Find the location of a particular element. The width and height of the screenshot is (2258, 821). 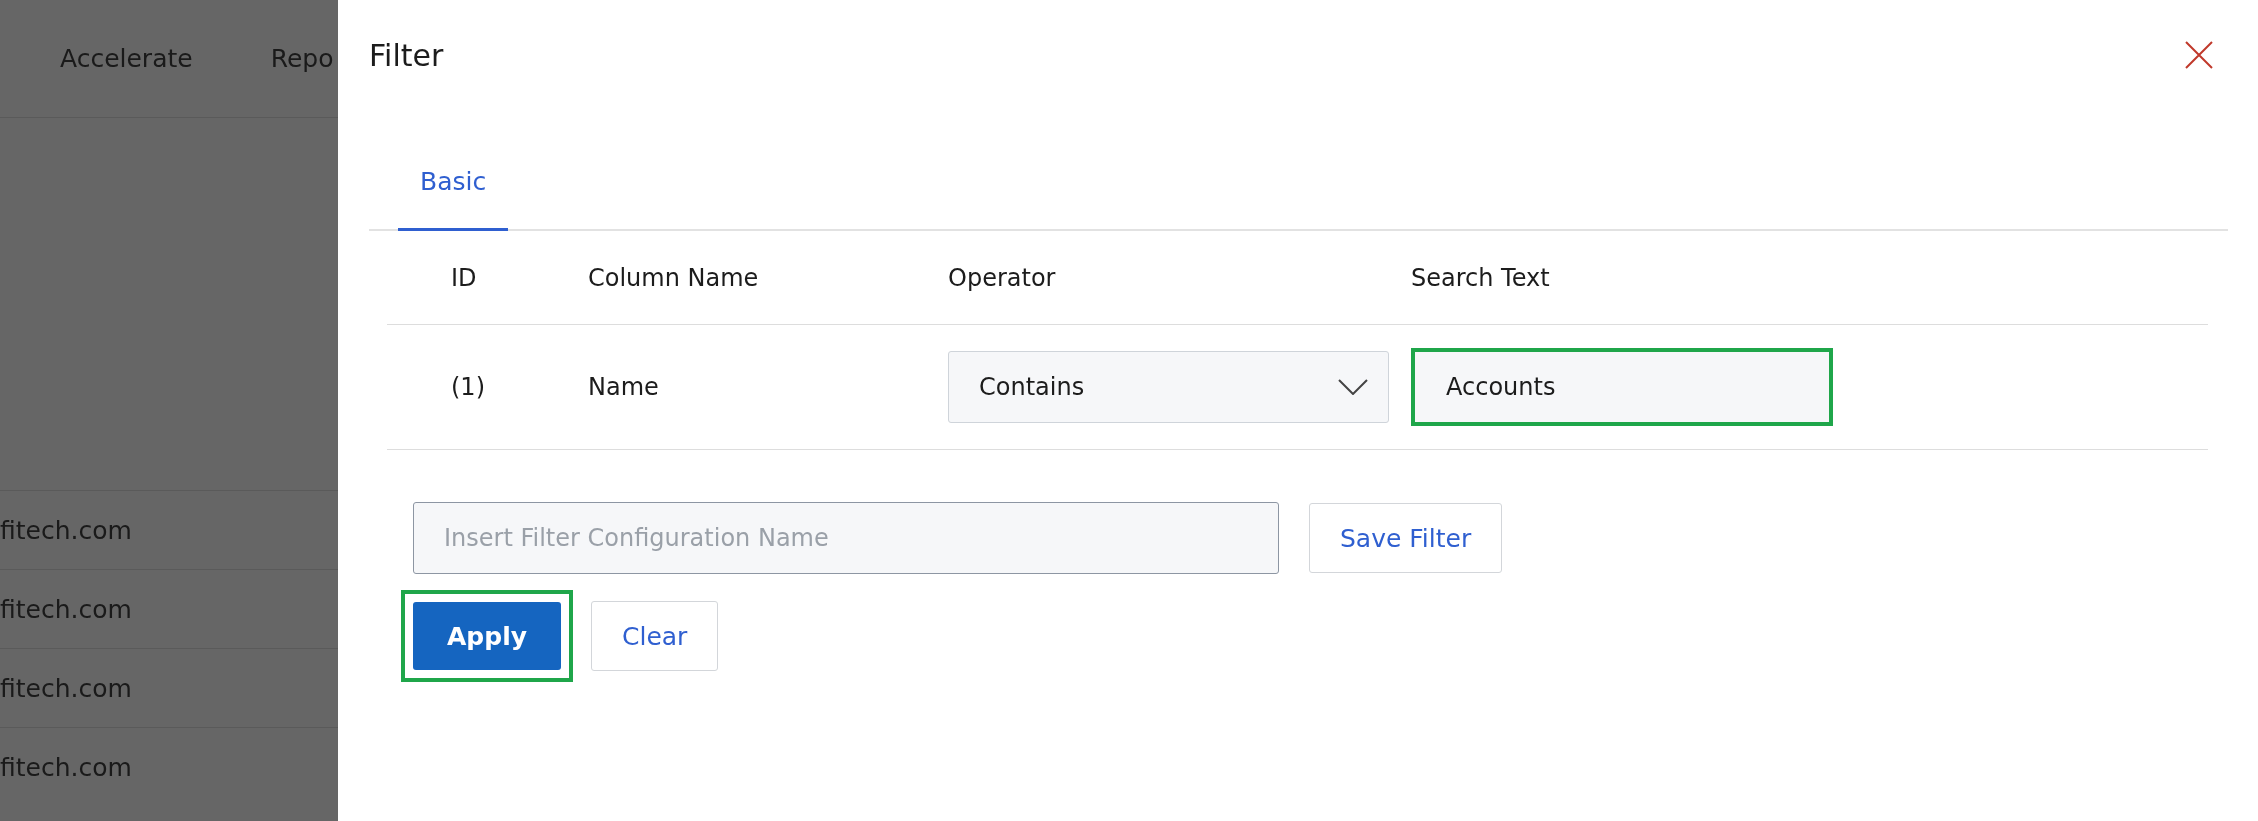

chevron-down-icon is located at coordinates (1353, 387).